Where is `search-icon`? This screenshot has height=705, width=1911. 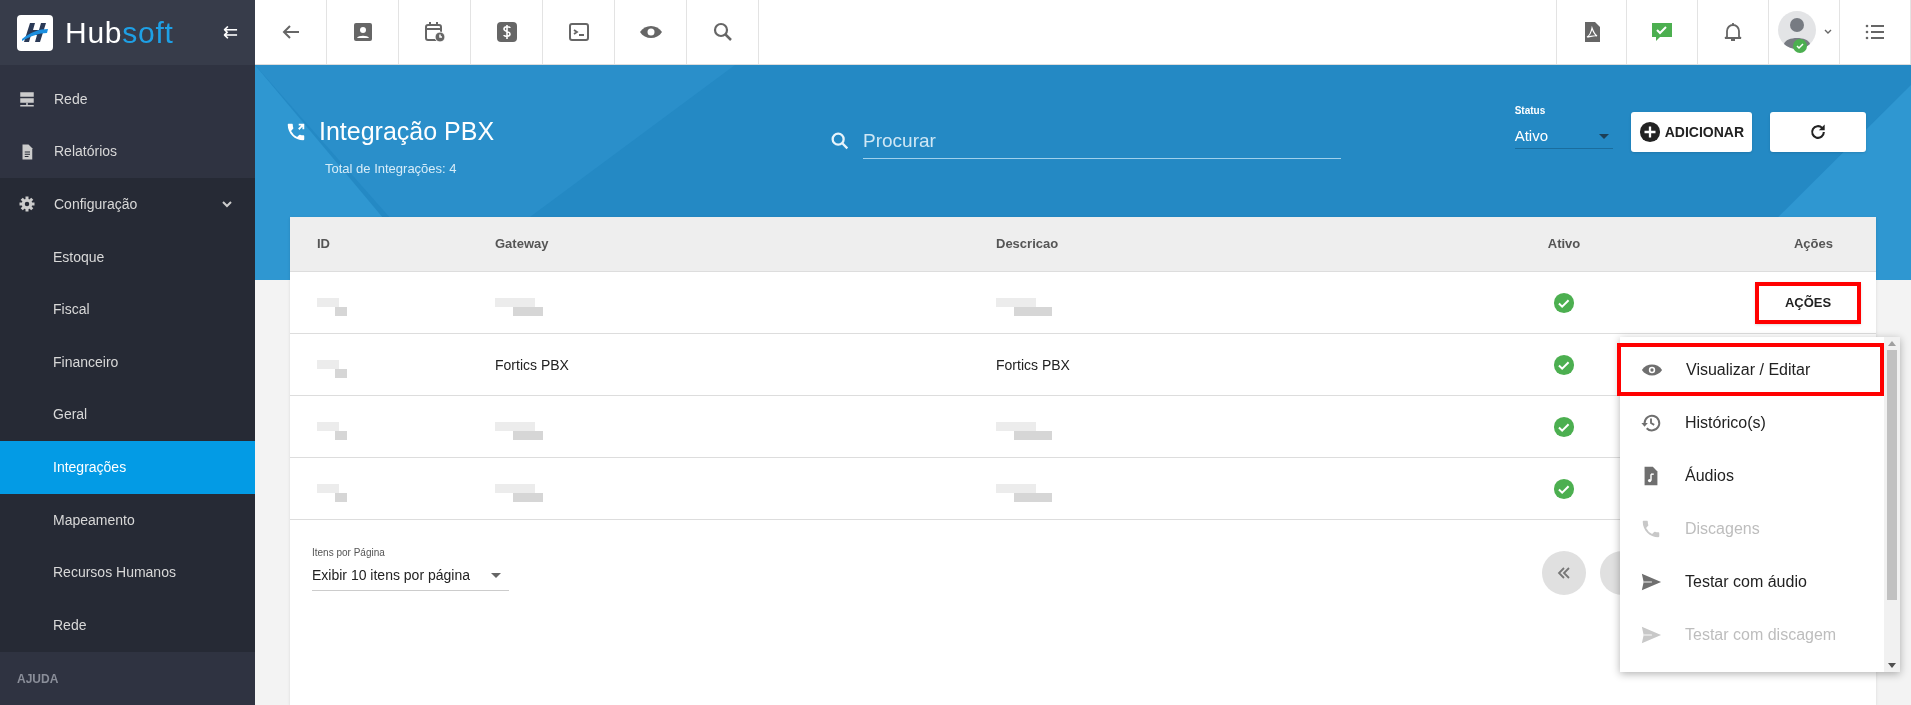 search-icon is located at coordinates (840, 141).